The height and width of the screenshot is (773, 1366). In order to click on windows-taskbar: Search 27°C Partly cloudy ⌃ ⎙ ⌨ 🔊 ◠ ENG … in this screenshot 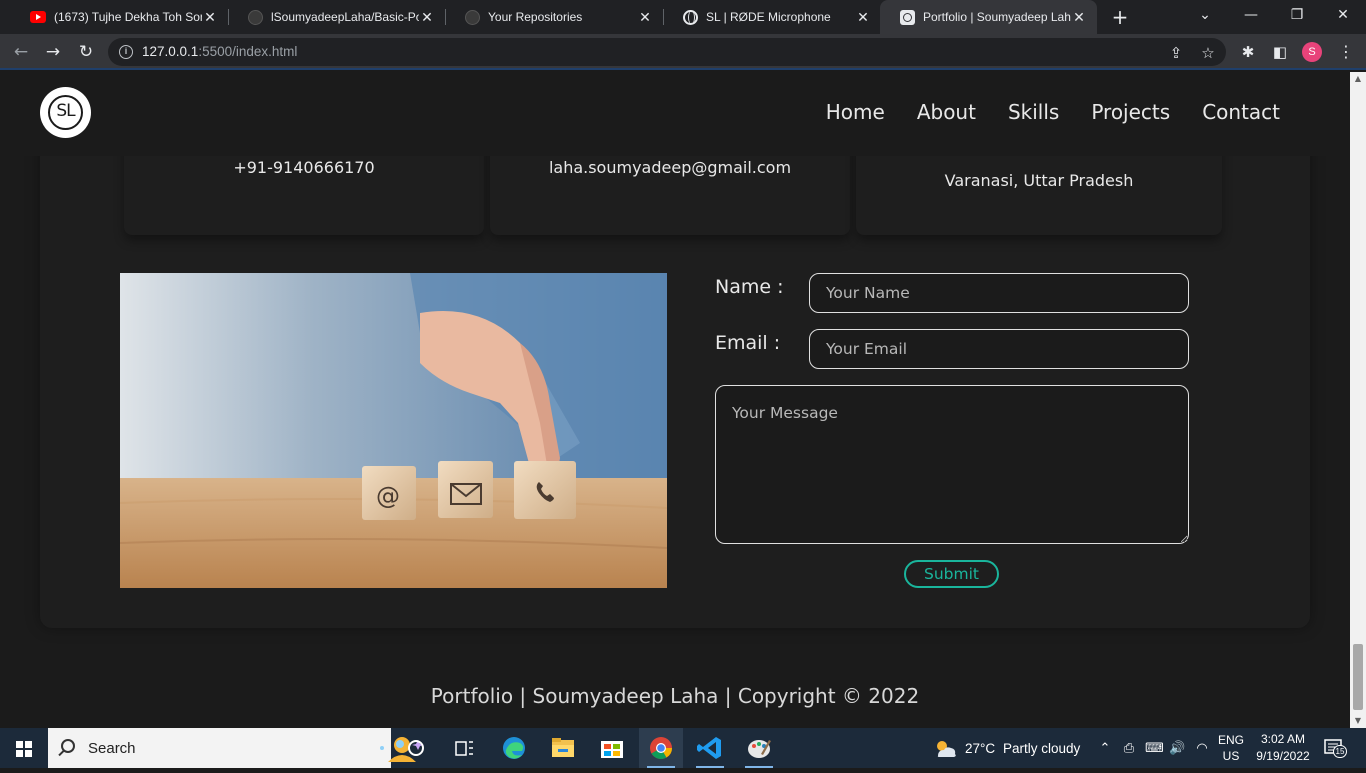, I will do `click(683, 748)`.